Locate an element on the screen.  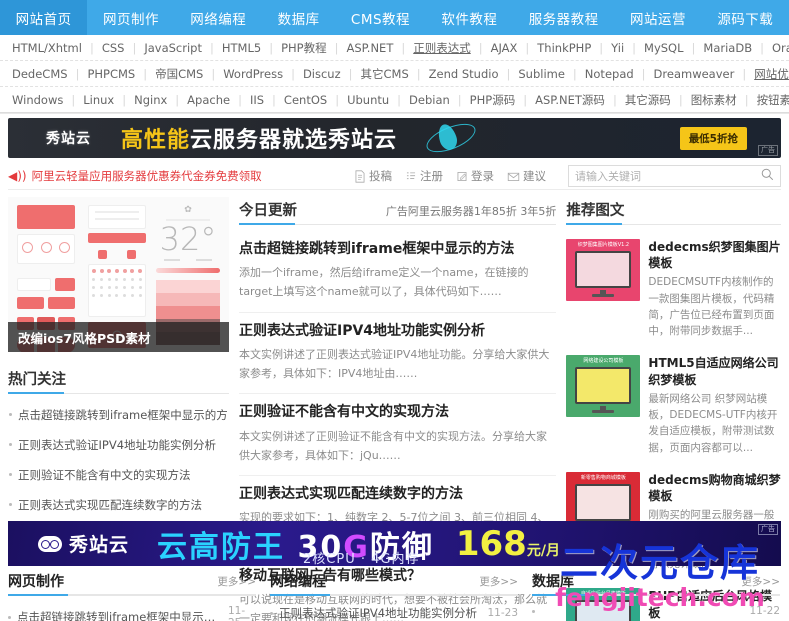
list-item: 正则表达式实现匹配连续数字的方法 is located at coordinates (118, 505).